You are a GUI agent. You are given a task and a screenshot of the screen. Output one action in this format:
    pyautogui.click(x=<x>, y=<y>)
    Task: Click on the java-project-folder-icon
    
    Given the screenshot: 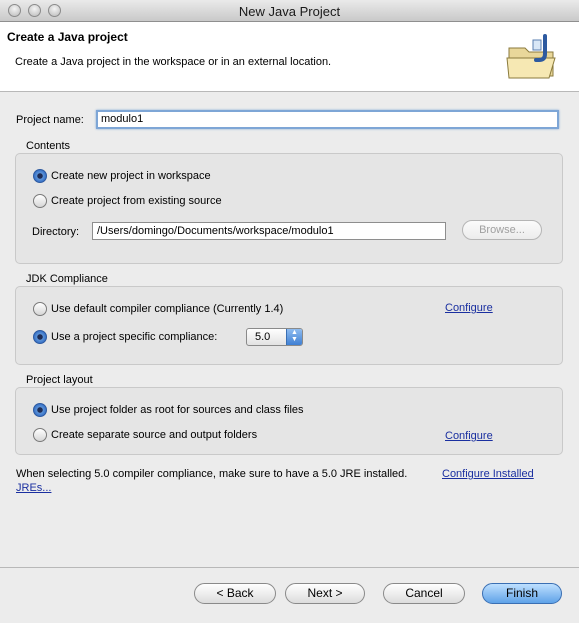 What is the action you would take?
    pyautogui.click(x=531, y=56)
    